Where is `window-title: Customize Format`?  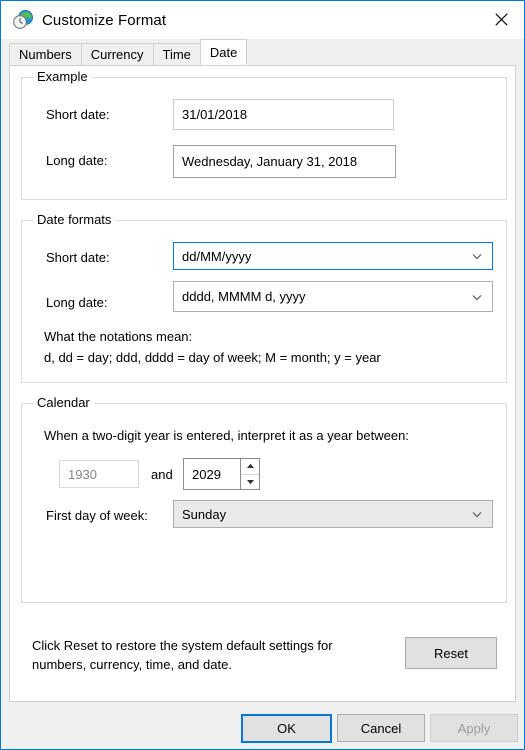 window-title: Customize Format is located at coordinates (104, 20).